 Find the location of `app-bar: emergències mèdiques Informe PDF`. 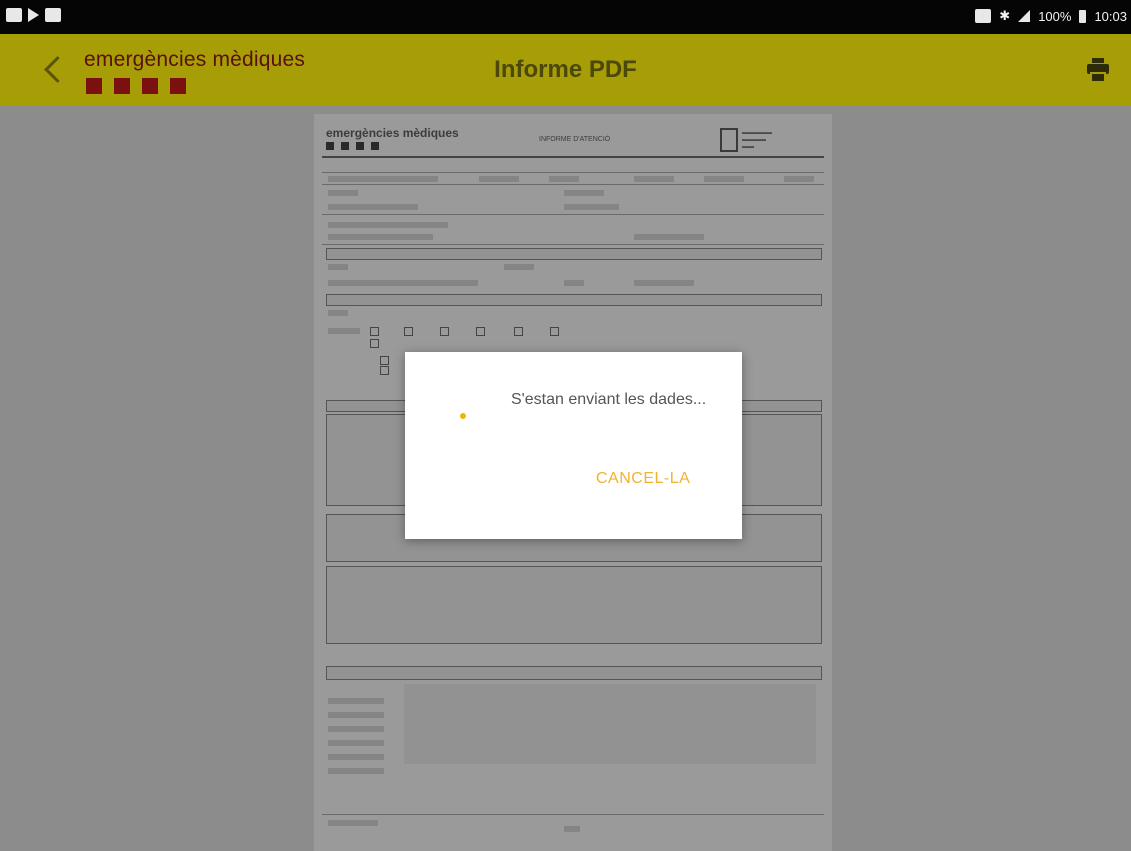

app-bar: emergències mèdiques Informe PDF is located at coordinates (565, 70).